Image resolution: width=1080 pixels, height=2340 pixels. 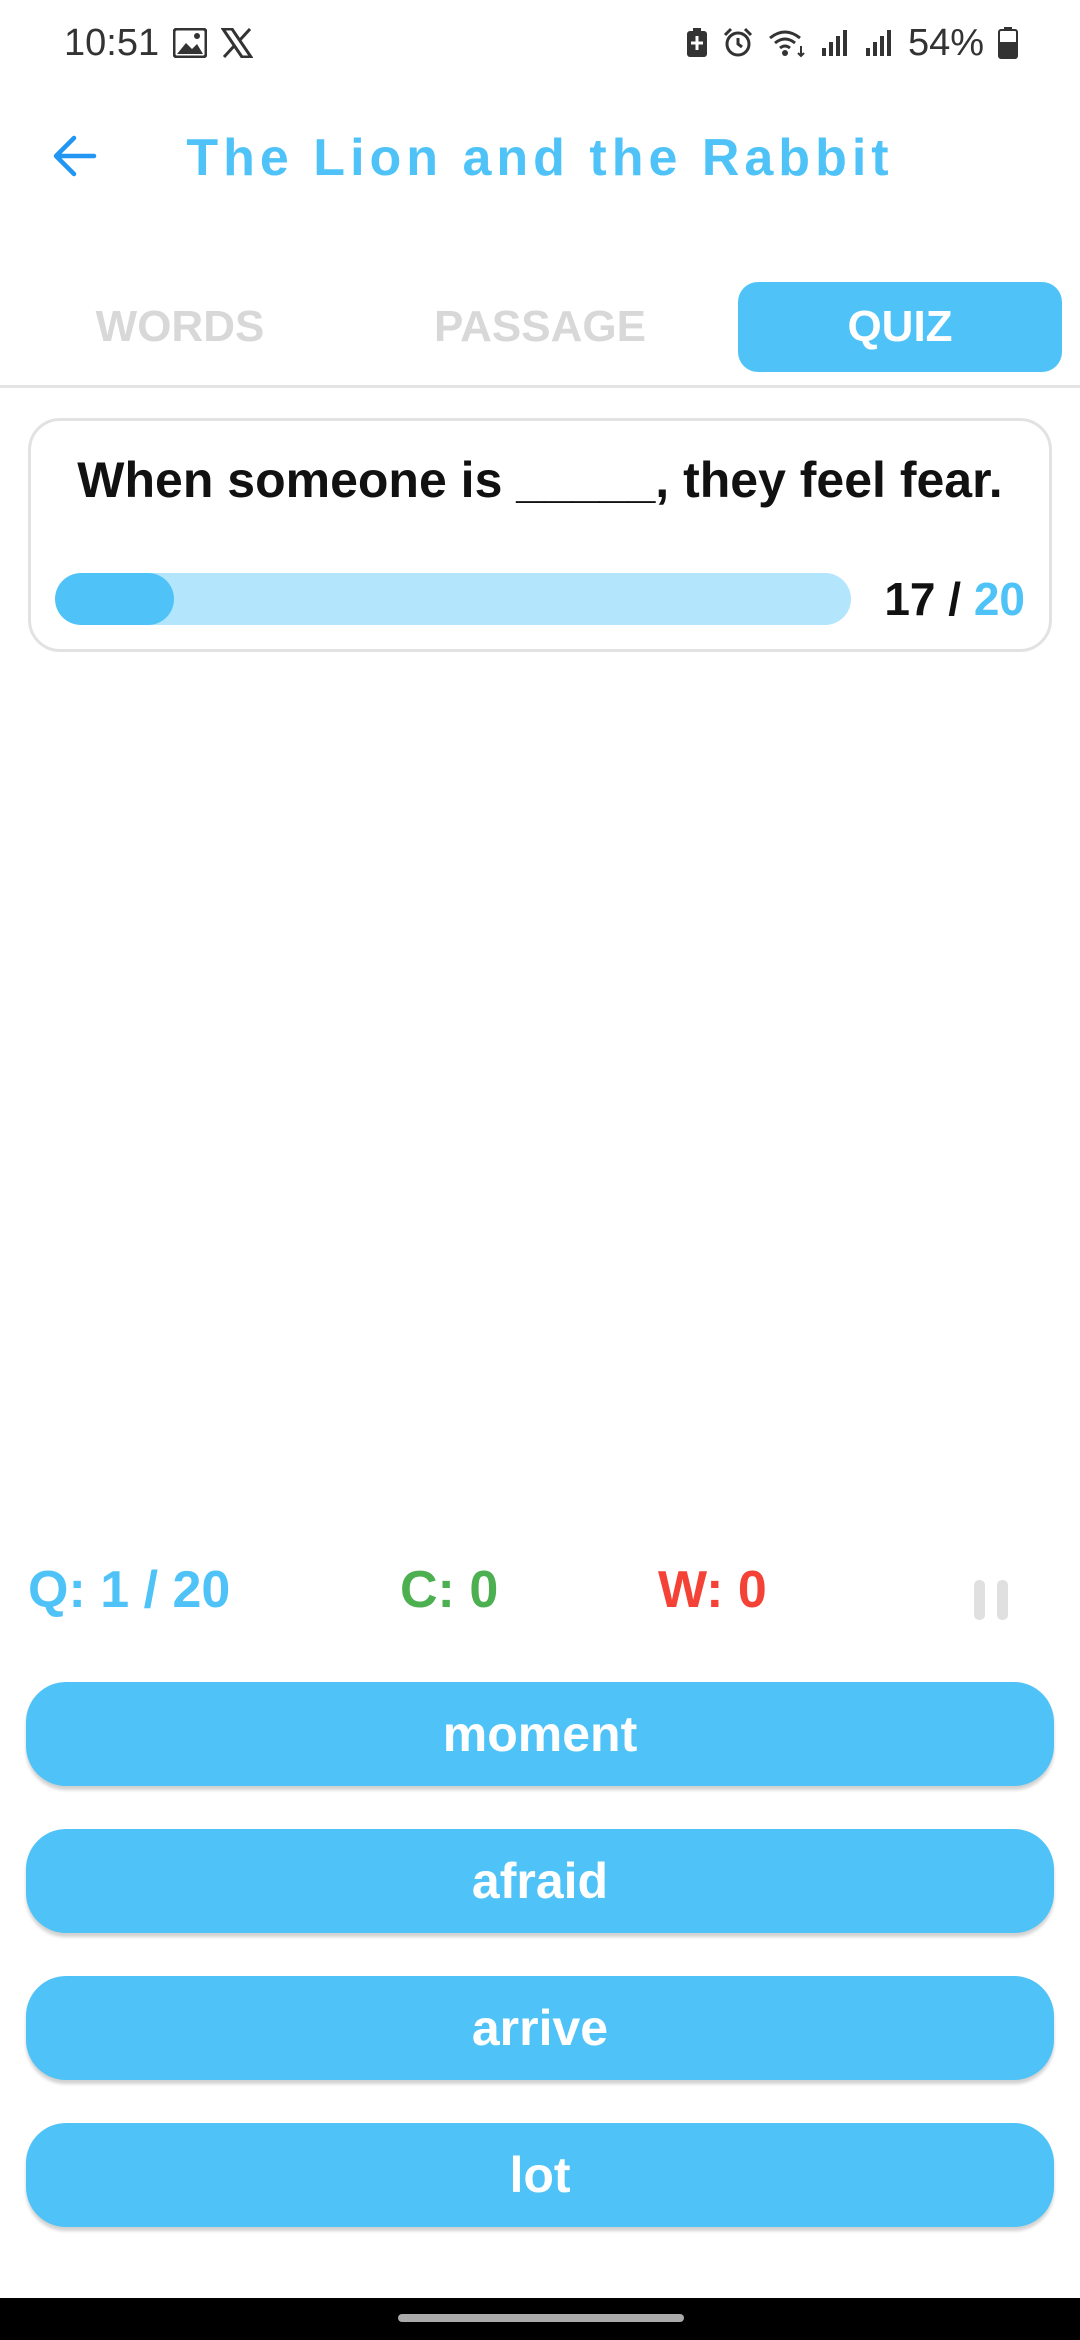 I want to click on timer-total: 20, so click(x=999, y=599).